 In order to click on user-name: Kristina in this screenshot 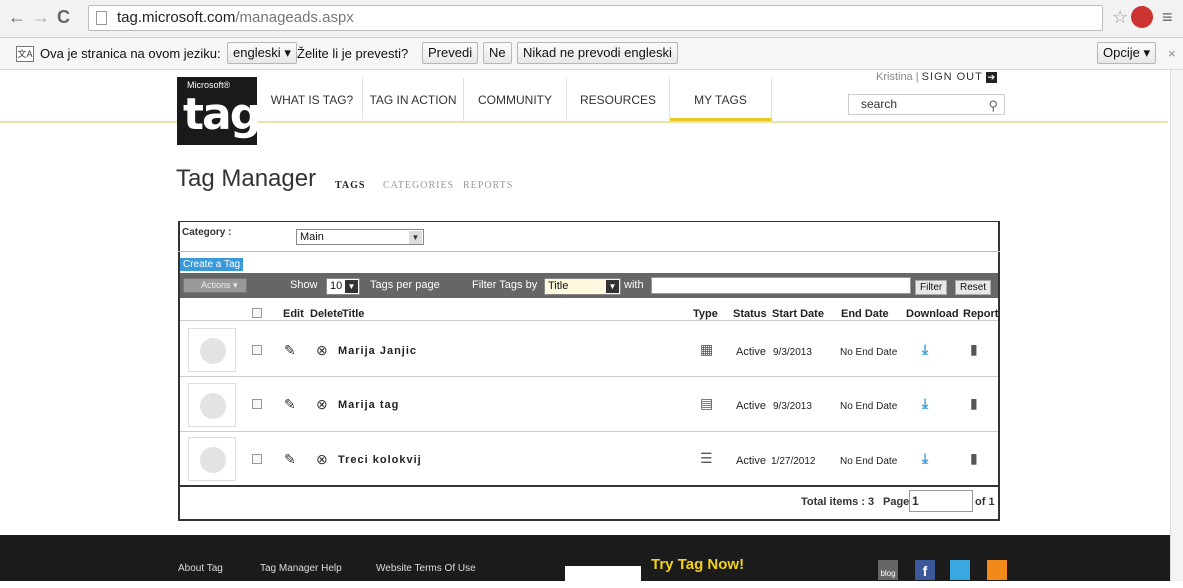, I will do `click(894, 77)`.